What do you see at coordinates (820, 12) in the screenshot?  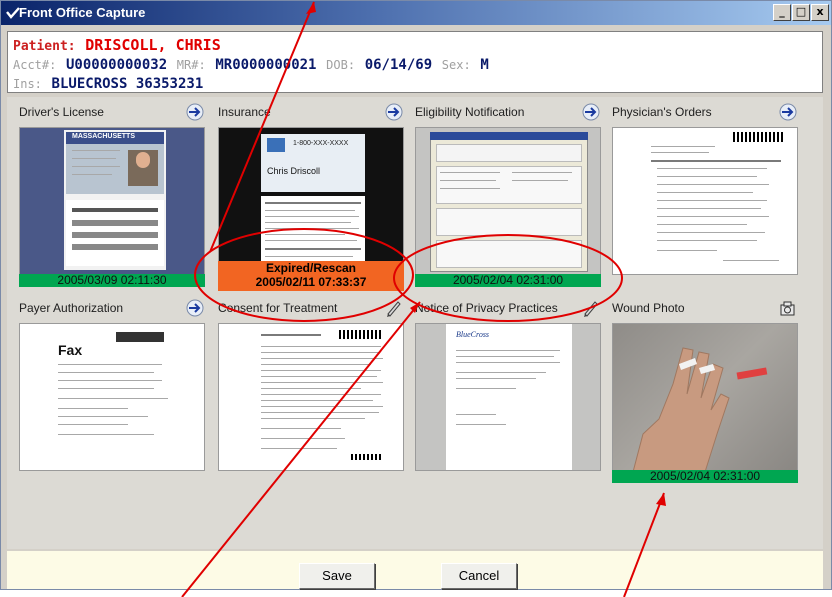 I see `close-button: x` at bounding box center [820, 12].